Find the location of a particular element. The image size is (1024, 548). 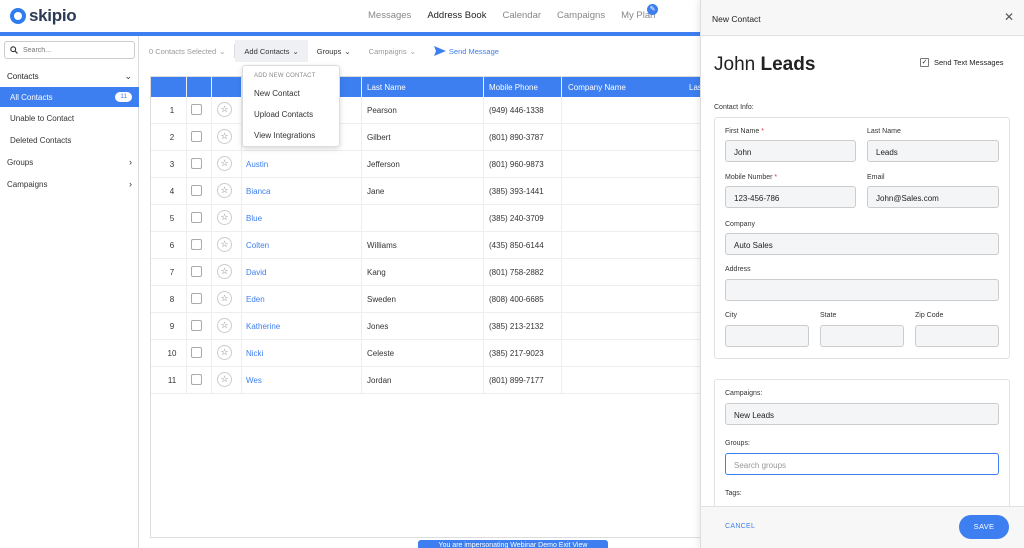

first-name-link: David is located at coordinates (256, 272).